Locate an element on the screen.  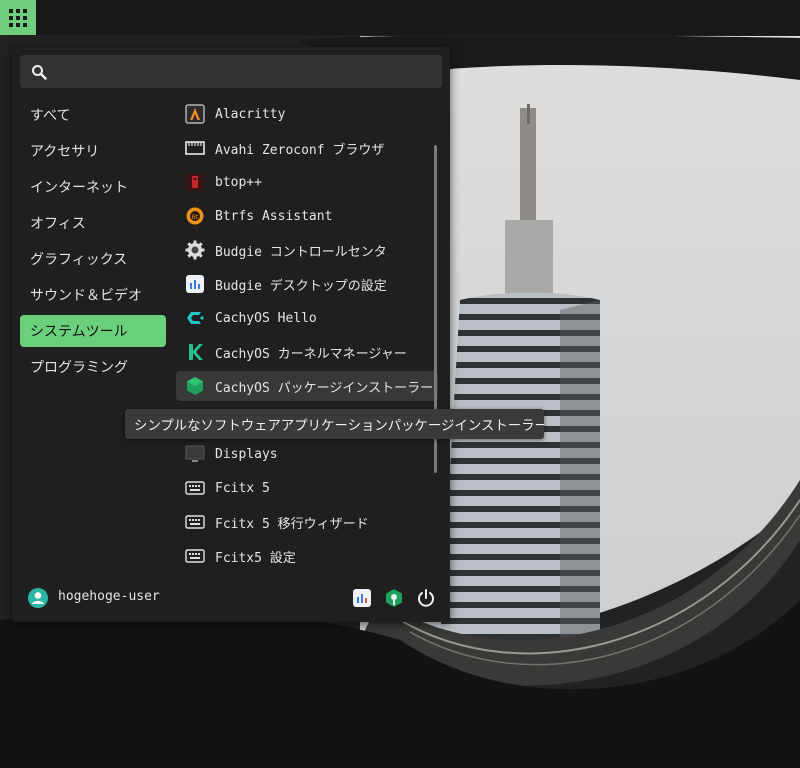
cachyos-icon is located at coordinates (195, 318).